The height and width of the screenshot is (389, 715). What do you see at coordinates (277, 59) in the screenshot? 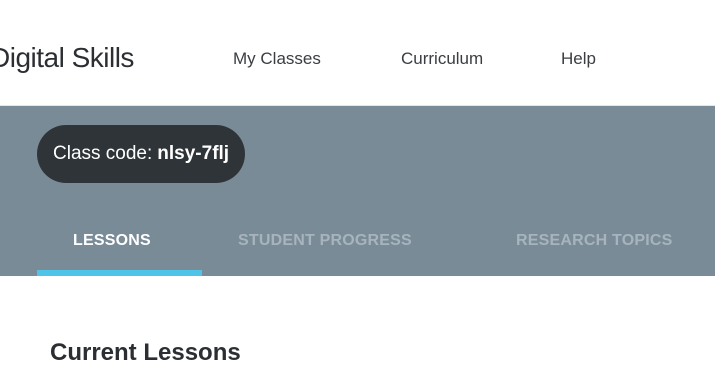
I see `nav-my-classes: My Classes` at bounding box center [277, 59].